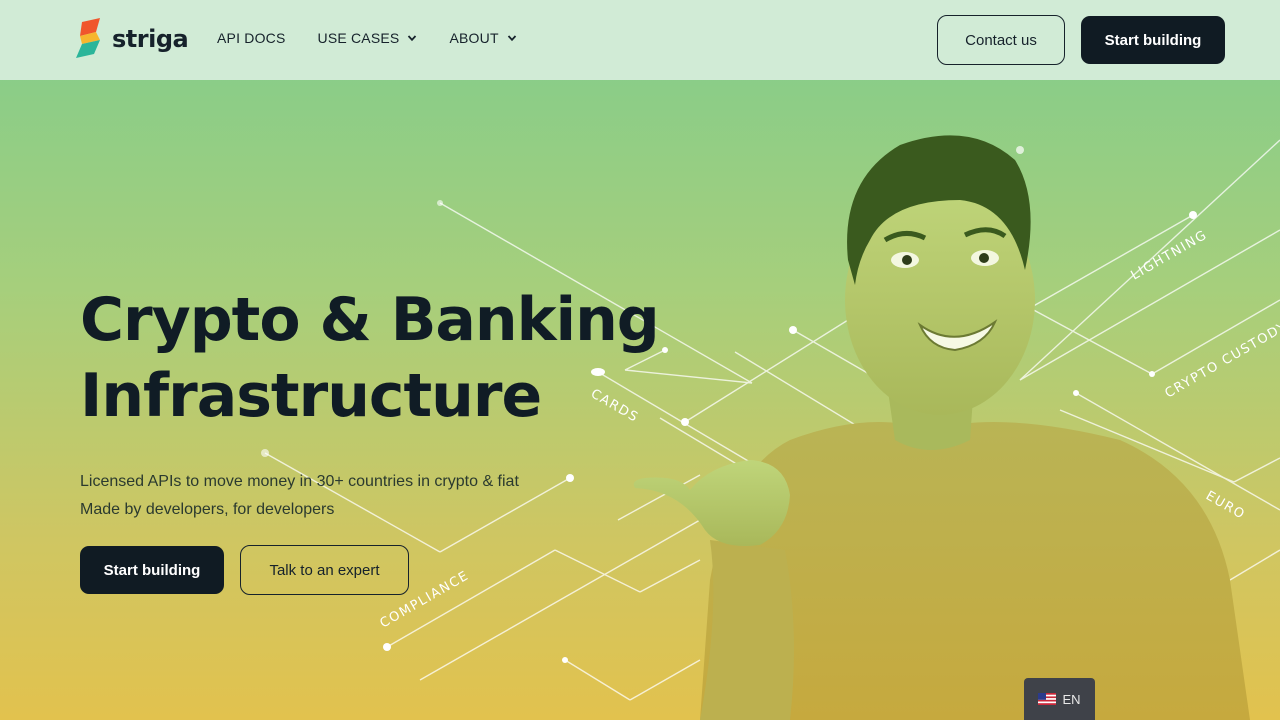  Describe the element at coordinates (324, 570) in the screenshot. I see `talk-to-expert-button: Talk to an expert` at that location.